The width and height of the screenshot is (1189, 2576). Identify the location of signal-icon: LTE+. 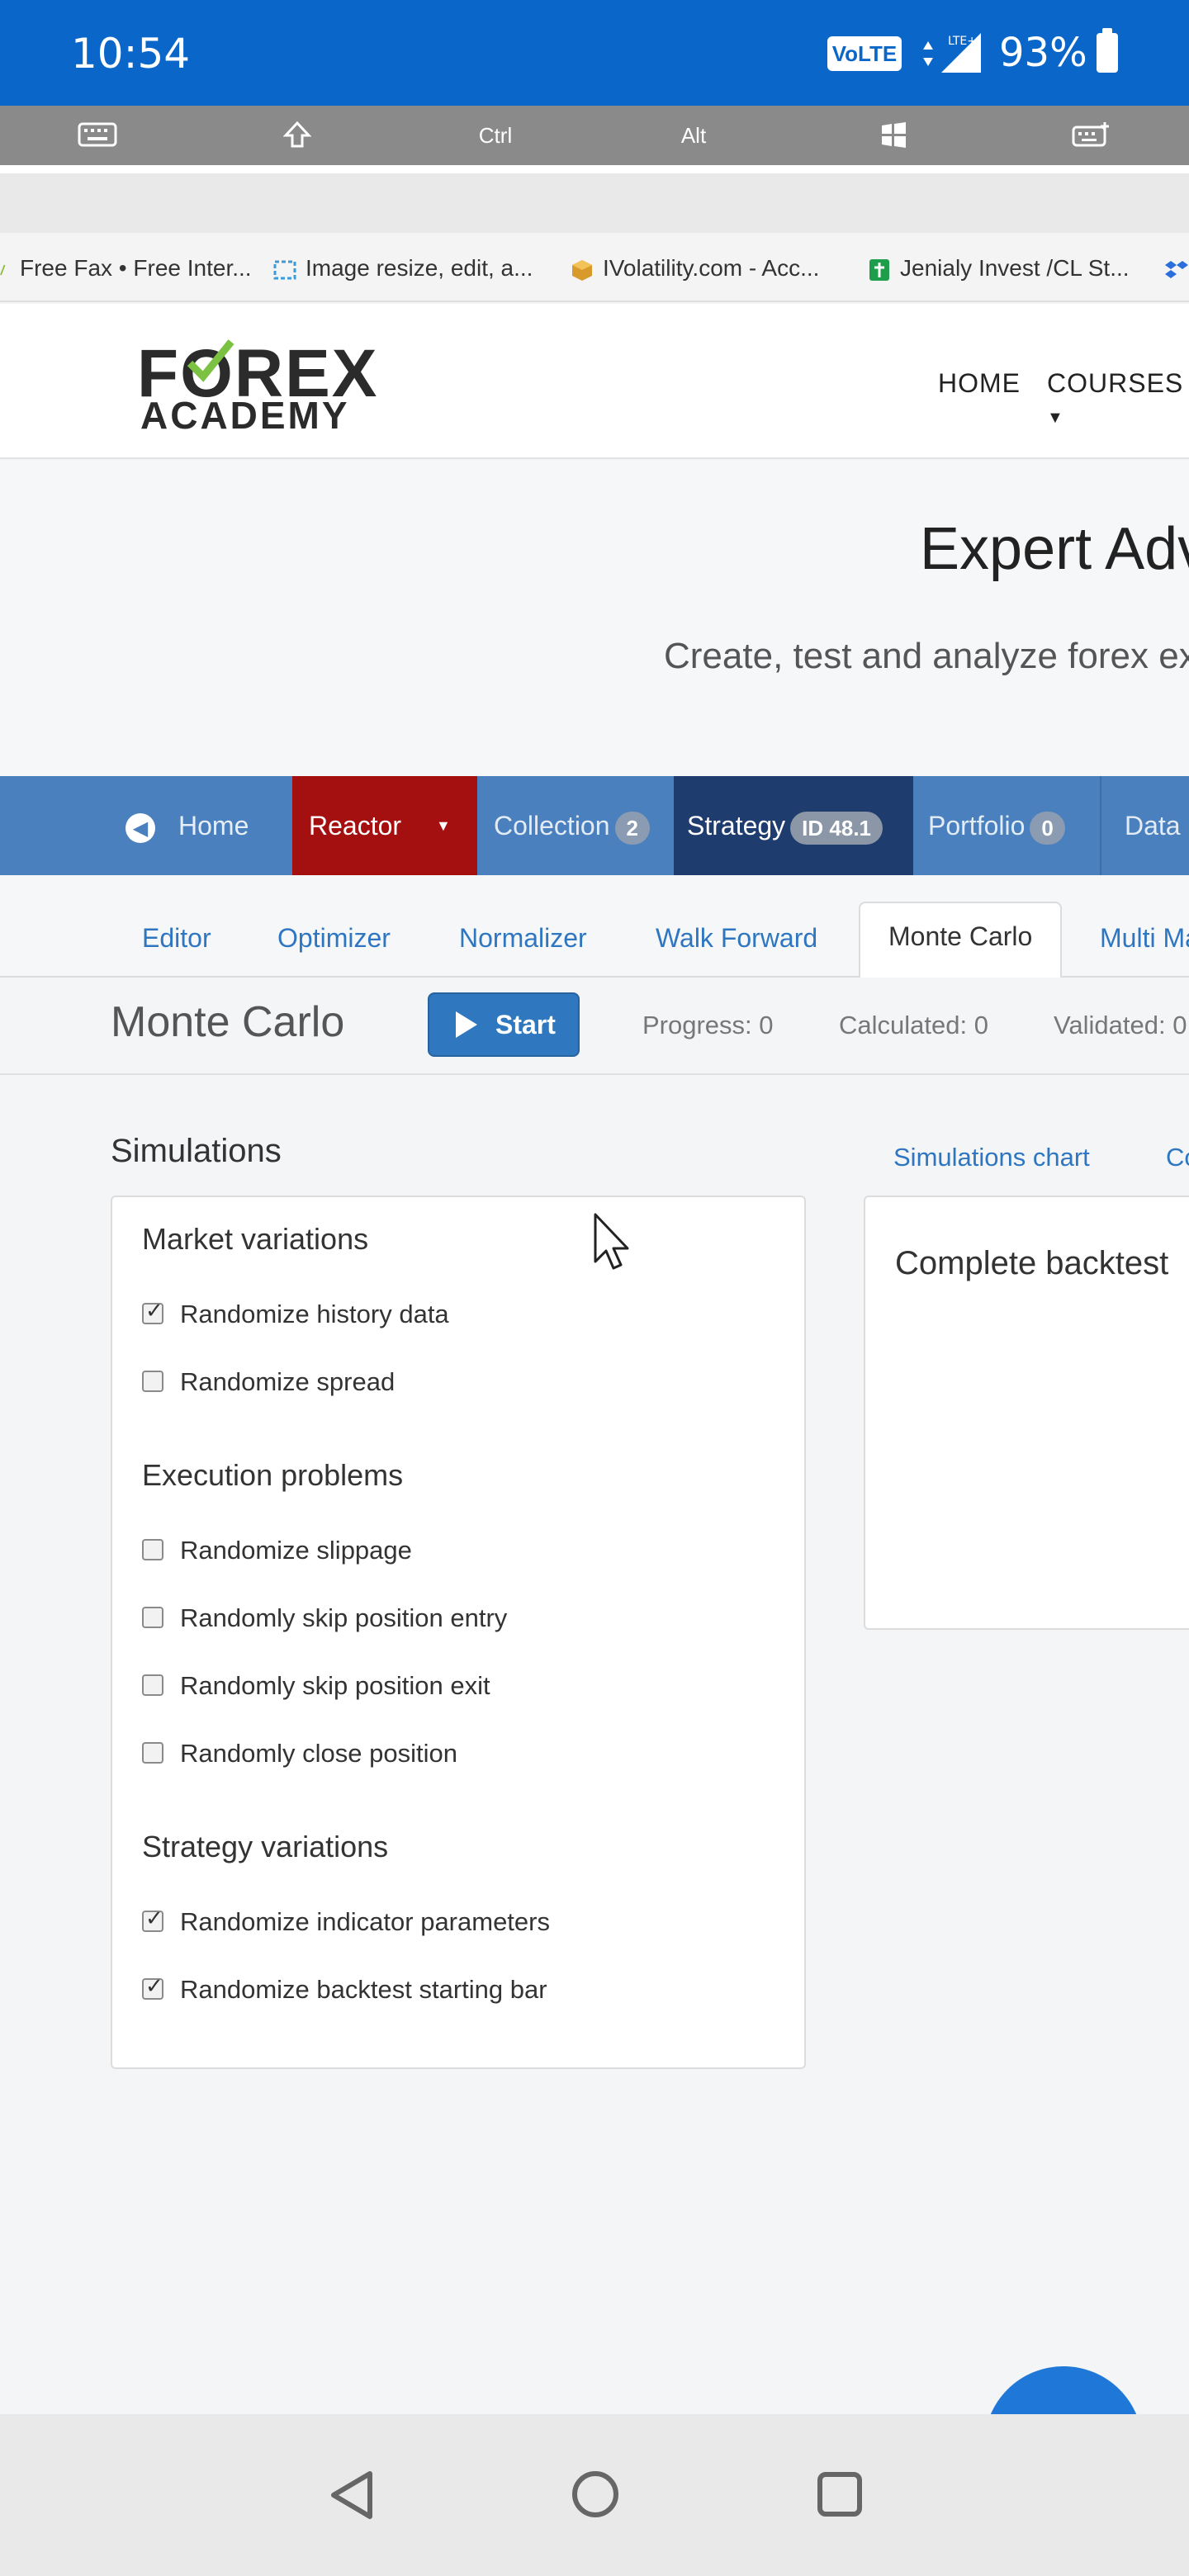
(952, 53).